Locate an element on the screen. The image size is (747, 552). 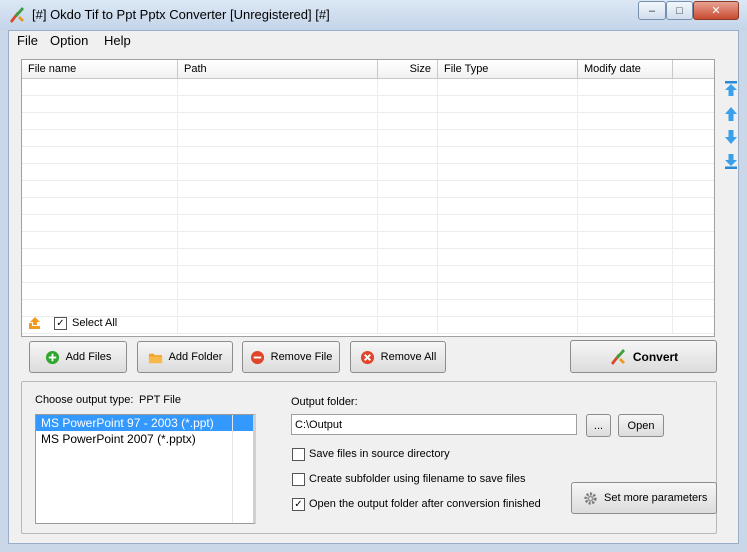
column-modify-date: Modify date is located at coordinates (625, 69).